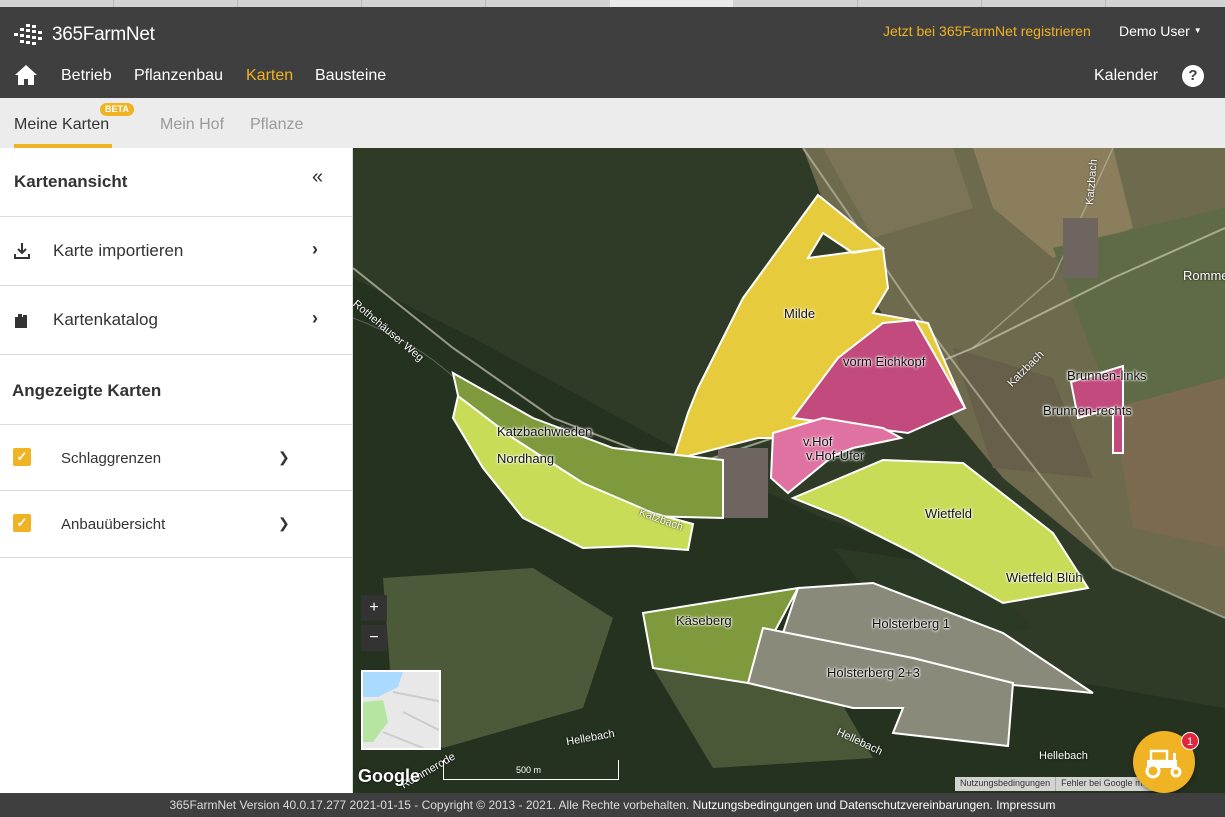  What do you see at coordinates (1087, 410) in the screenshot?
I see `field-label-brunnen-rechts: Brunnen-rechts` at bounding box center [1087, 410].